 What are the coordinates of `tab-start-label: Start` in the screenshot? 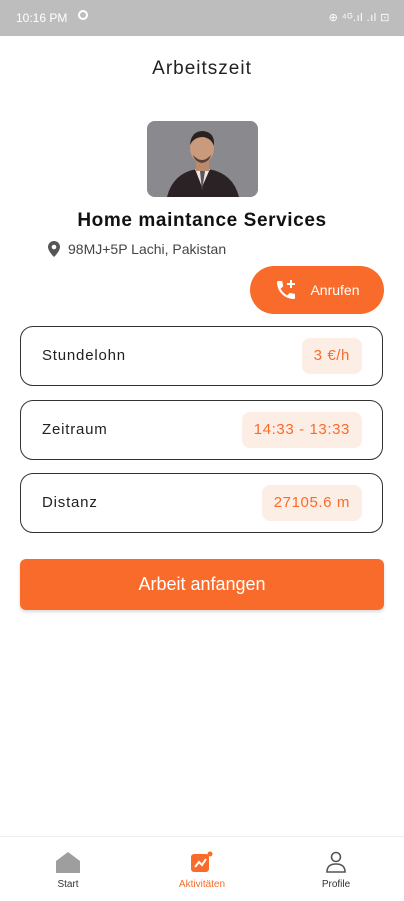 It's located at (68, 884).